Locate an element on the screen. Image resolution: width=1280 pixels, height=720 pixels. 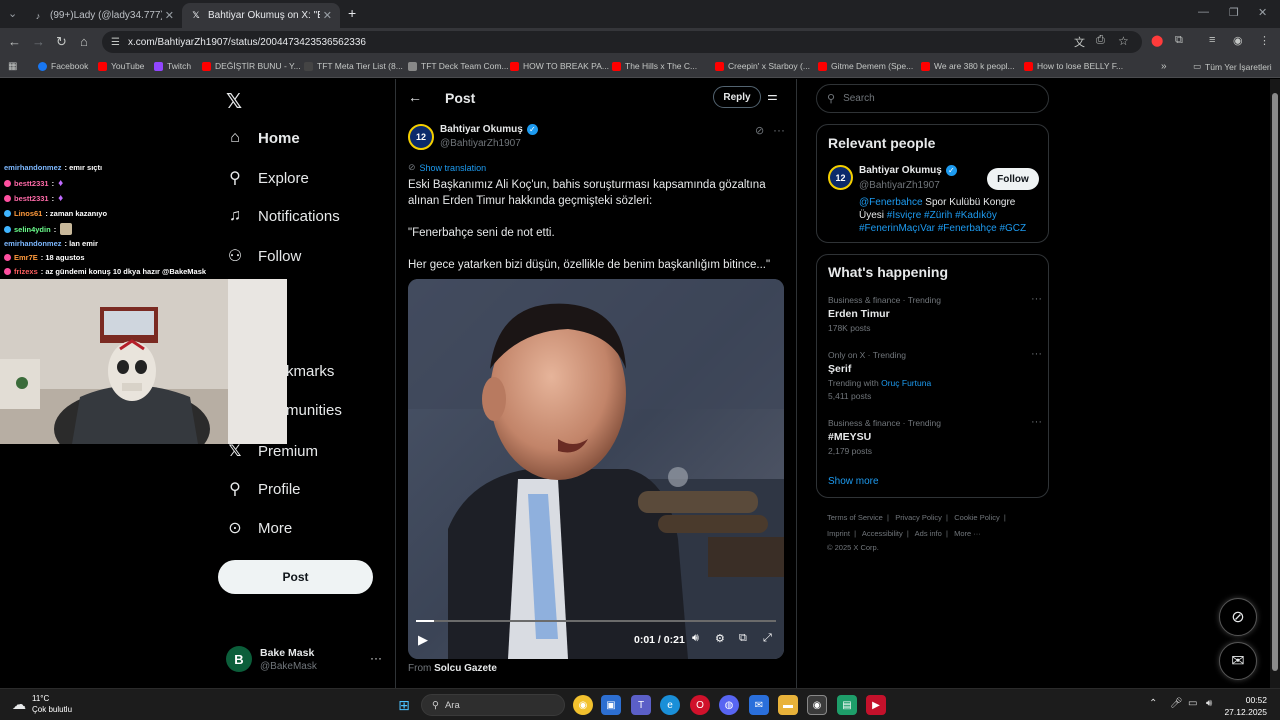
person-handle: @BahtiyarZh1907 is located at coordinates (899, 185).